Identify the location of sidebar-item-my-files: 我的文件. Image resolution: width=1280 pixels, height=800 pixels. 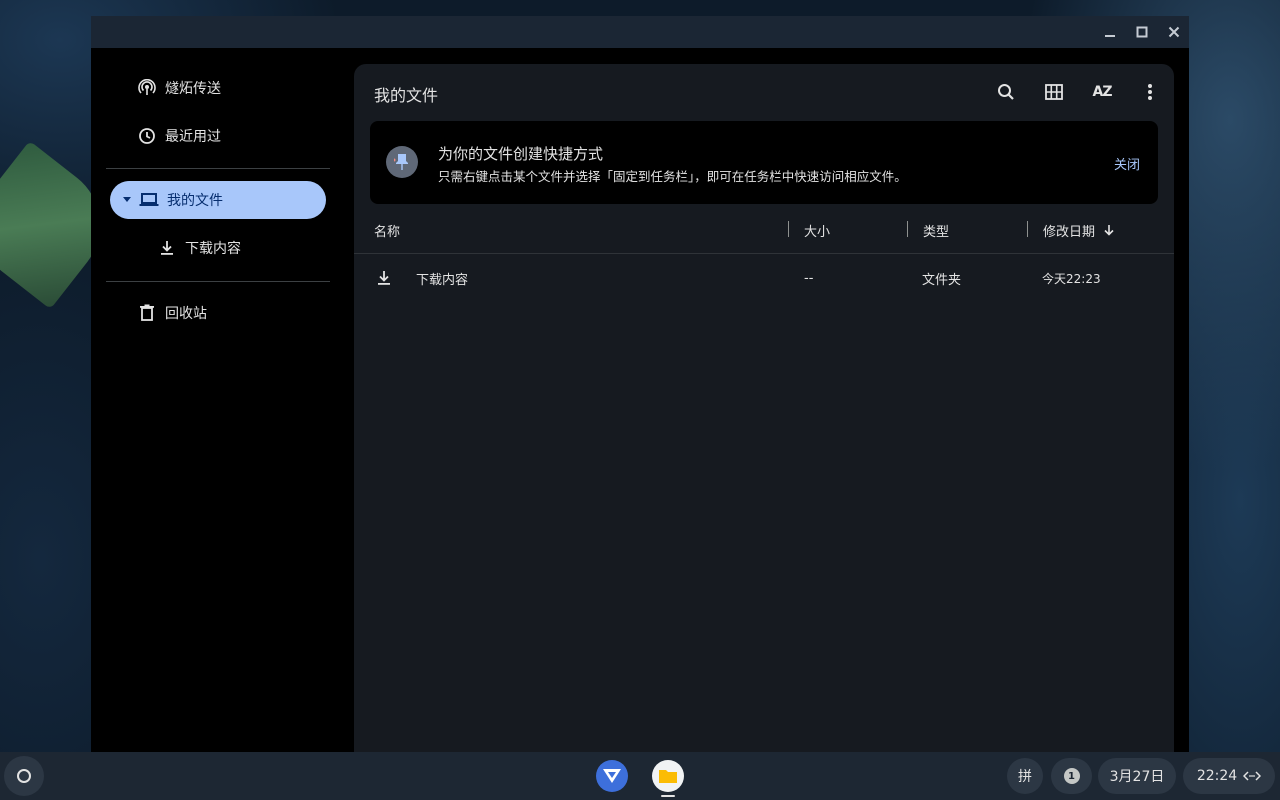
(218, 200).